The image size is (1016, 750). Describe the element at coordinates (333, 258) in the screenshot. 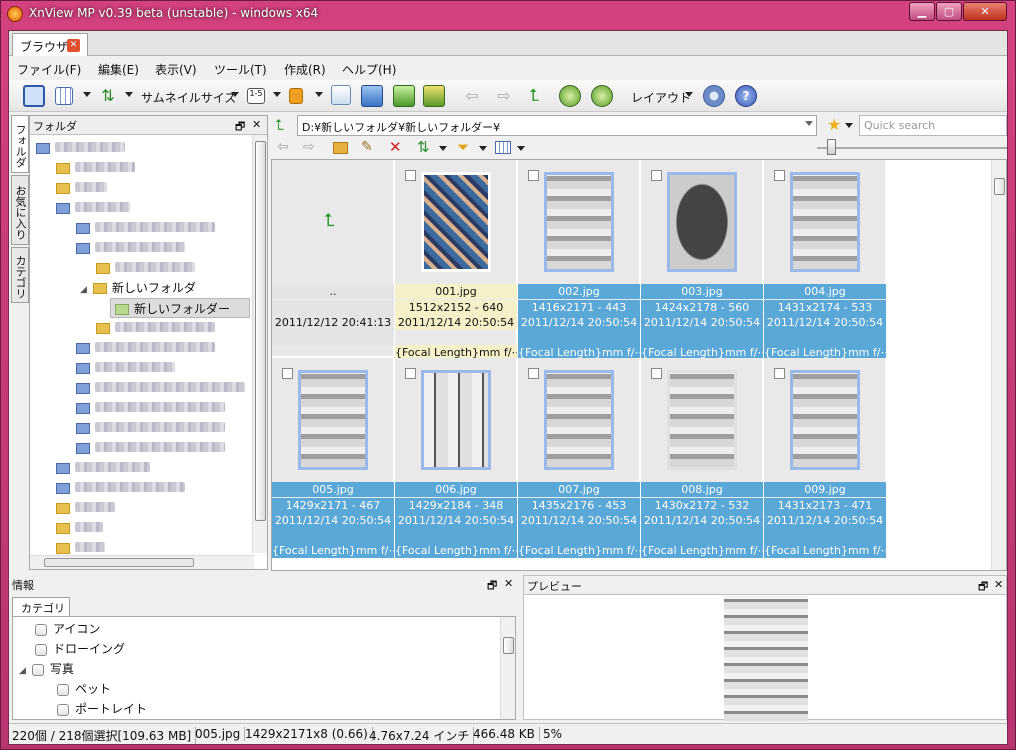

I see `thumb-cell-parent: ⮤ .. 2011/12/12 20:41:13` at that location.